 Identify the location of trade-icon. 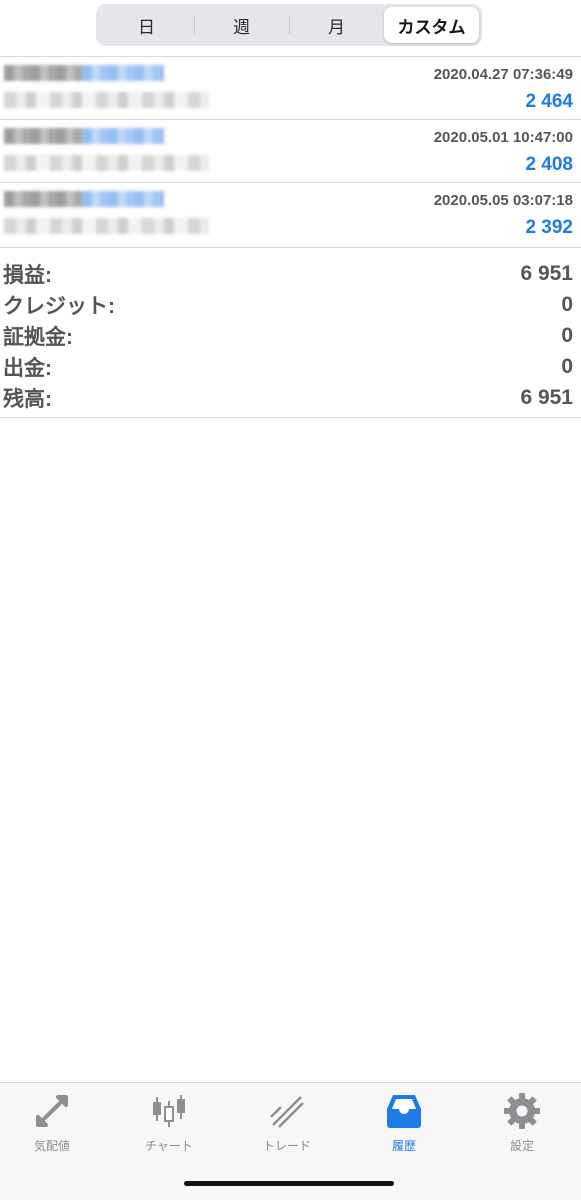
(287, 1112).